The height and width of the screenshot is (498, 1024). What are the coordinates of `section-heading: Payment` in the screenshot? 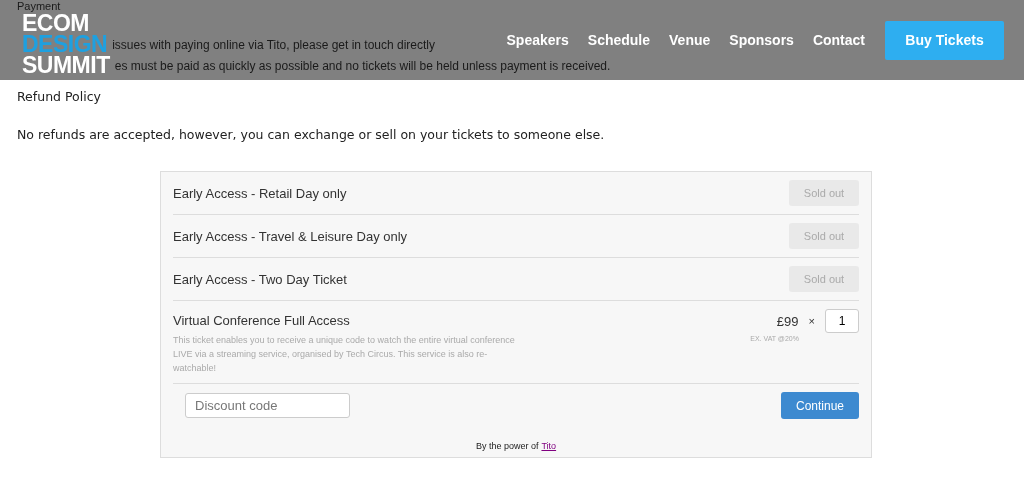 It's located at (39, 6).